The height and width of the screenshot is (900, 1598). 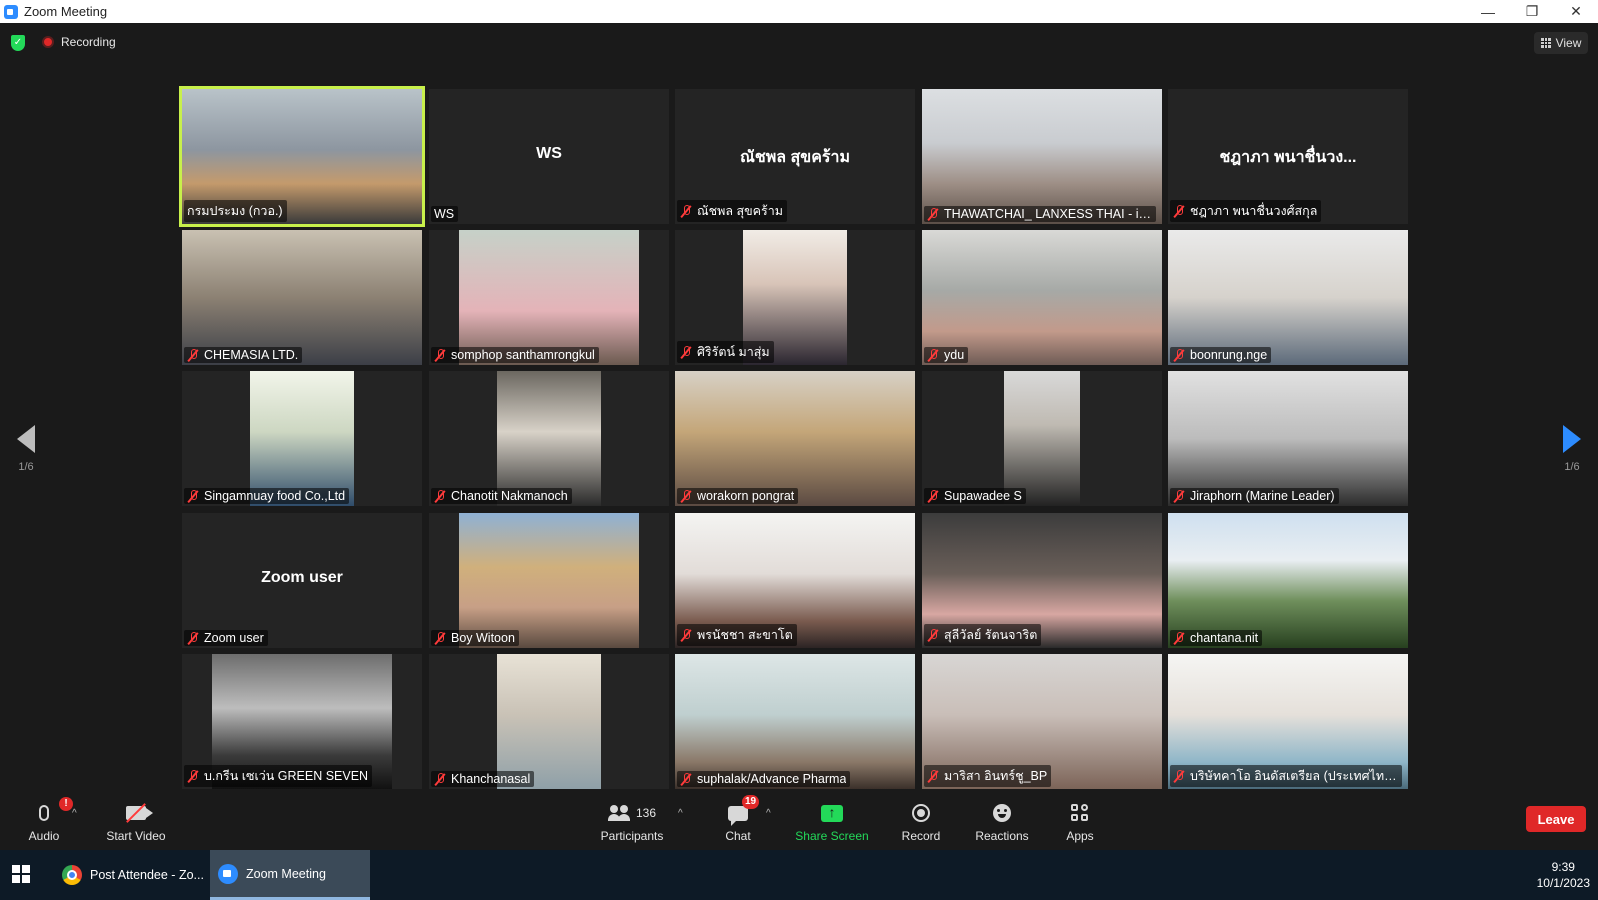 What do you see at coordinates (136, 822) in the screenshot?
I see `start-video-button: Start Video` at bounding box center [136, 822].